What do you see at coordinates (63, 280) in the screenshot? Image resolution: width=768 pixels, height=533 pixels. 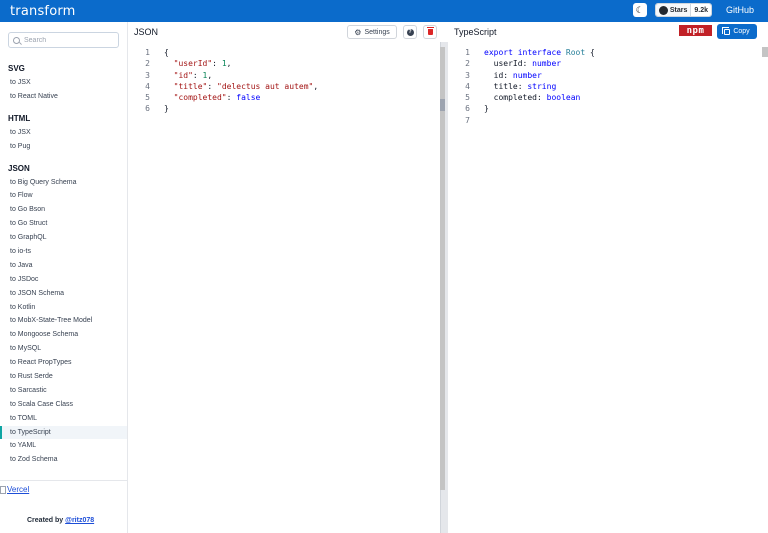 I see `sidebar-item: to JSDoc` at bounding box center [63, 280].